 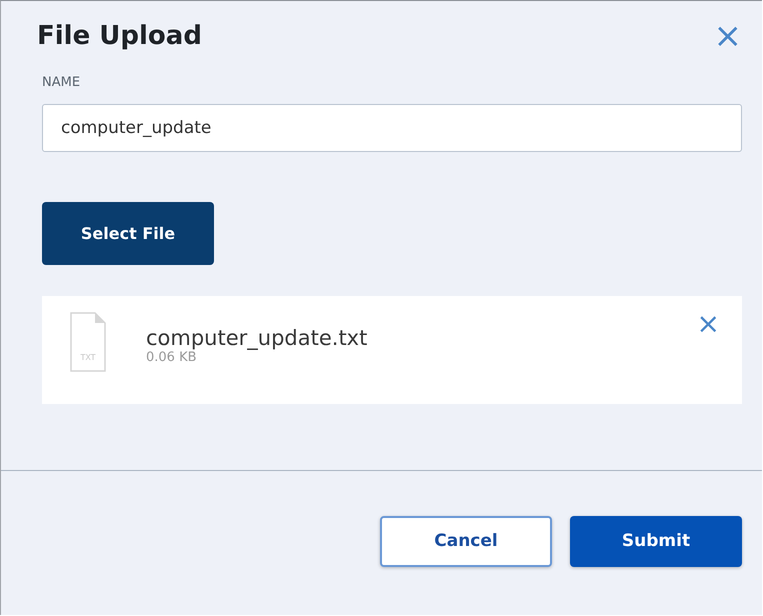 What do you see at coordinates (392, 128) in the screenshot?
I see `name-field: computer_update` at bounding box center [392, 128].